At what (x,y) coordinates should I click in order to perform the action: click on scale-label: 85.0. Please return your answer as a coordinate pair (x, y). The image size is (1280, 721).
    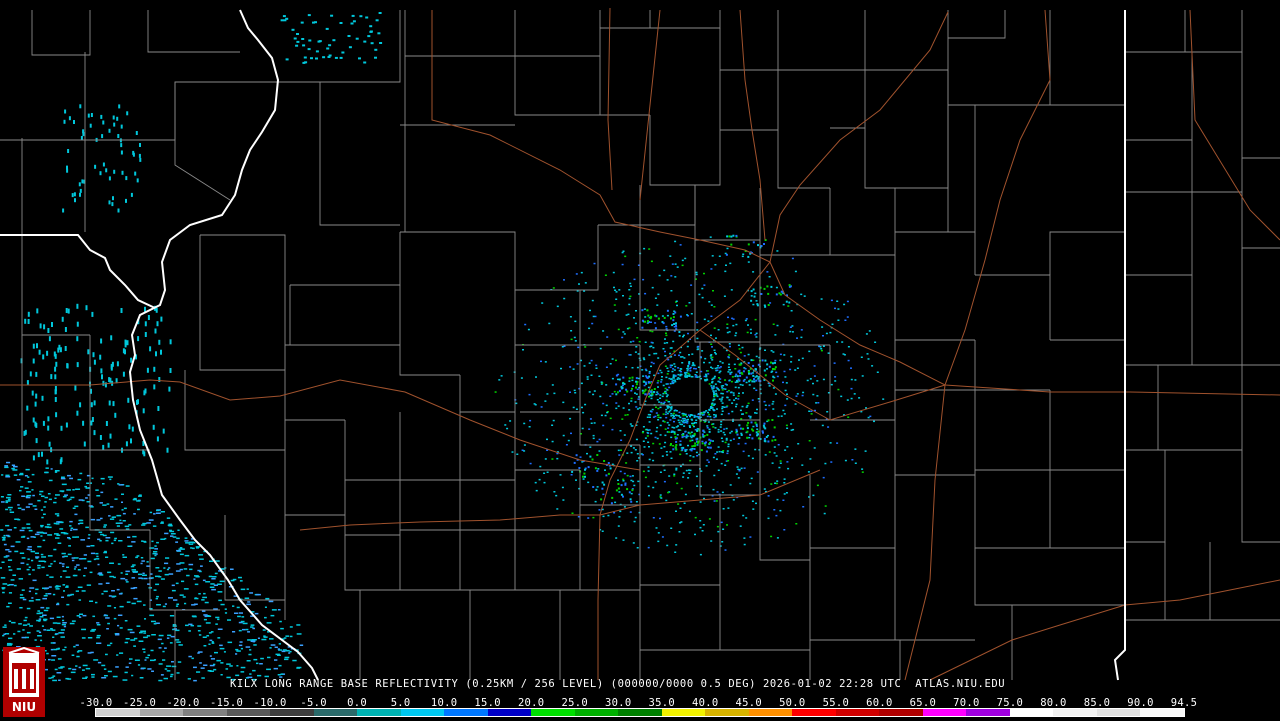
    Looking at the image, I should click on (1097, 703).